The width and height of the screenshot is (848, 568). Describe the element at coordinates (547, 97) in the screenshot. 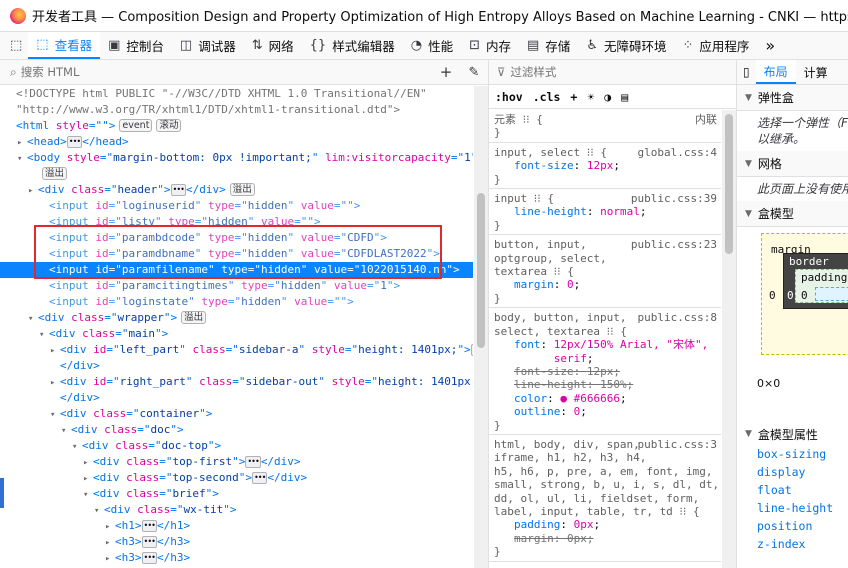

I see `toggle-classes-button: .cls` at that location.